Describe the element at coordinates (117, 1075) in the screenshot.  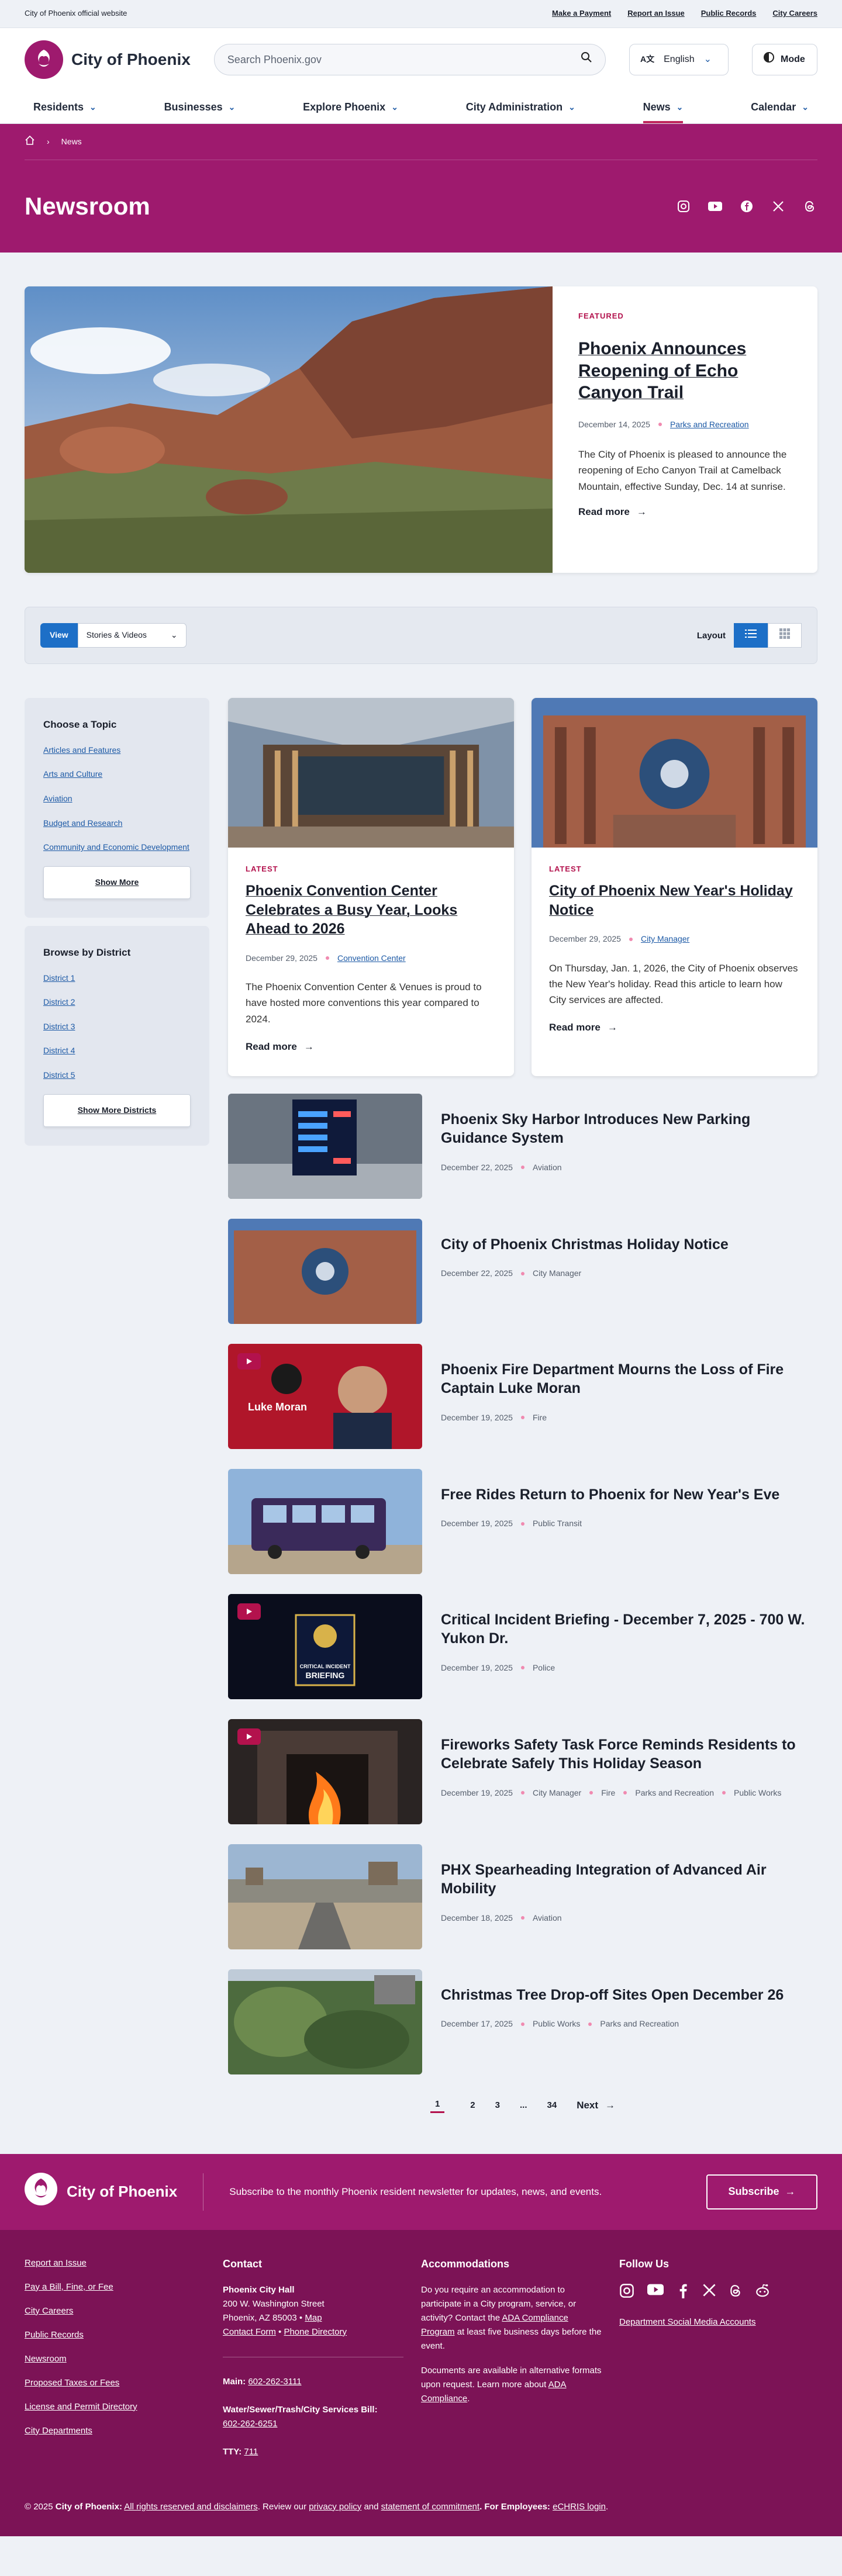
I see `district-link: District 5` at that location.